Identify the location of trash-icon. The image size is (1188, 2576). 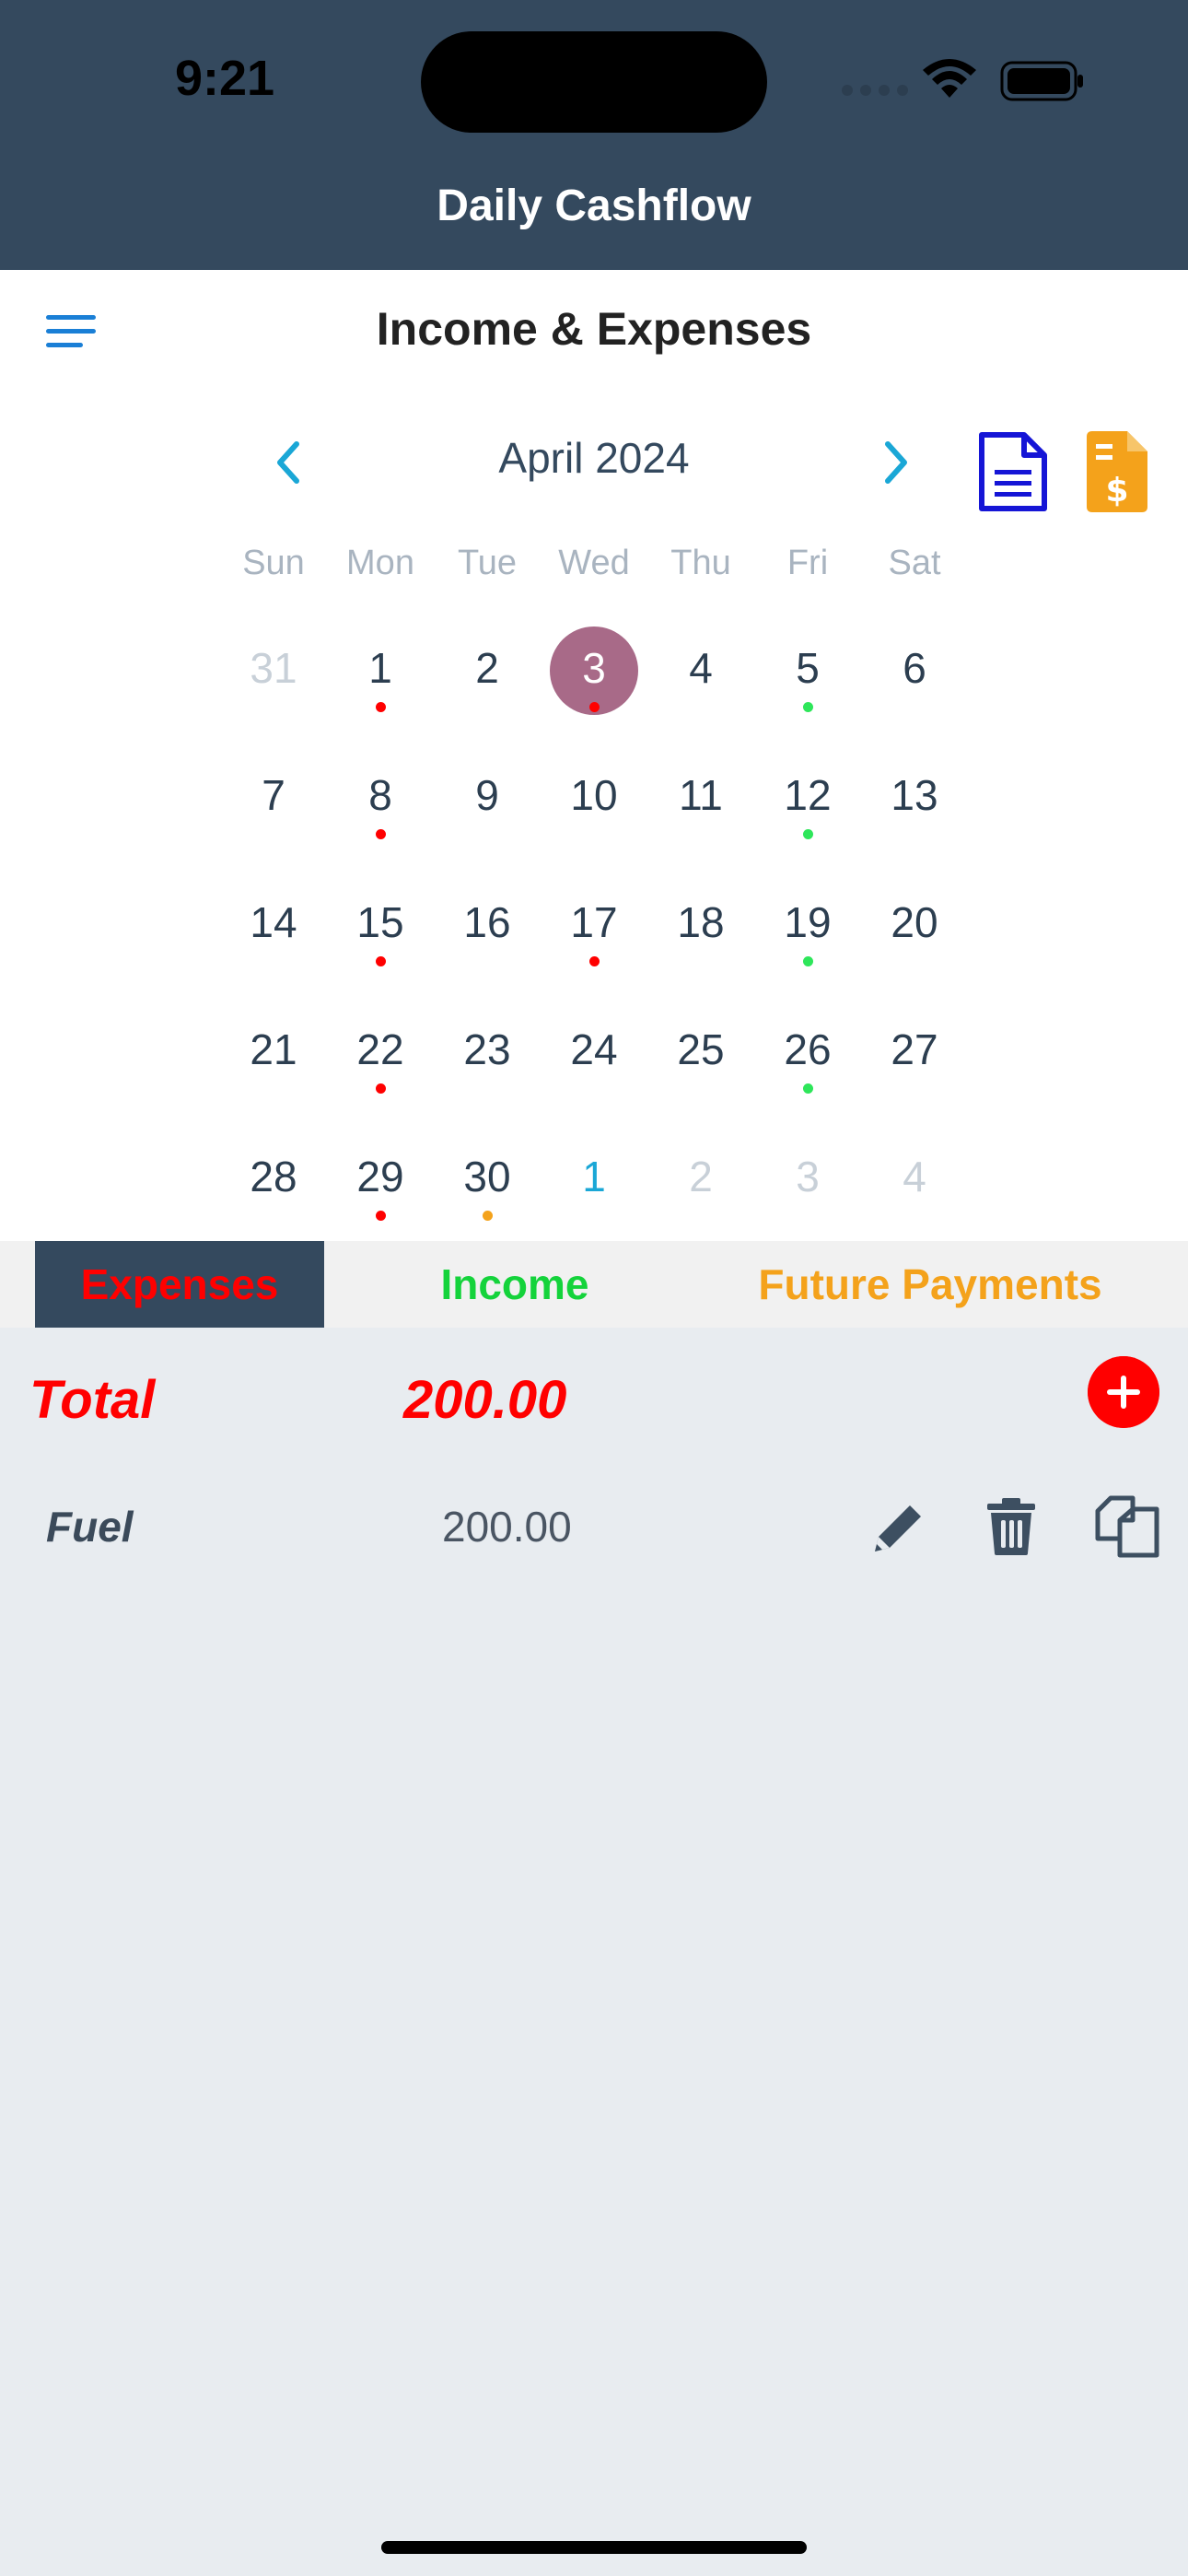
(1011, 1526).